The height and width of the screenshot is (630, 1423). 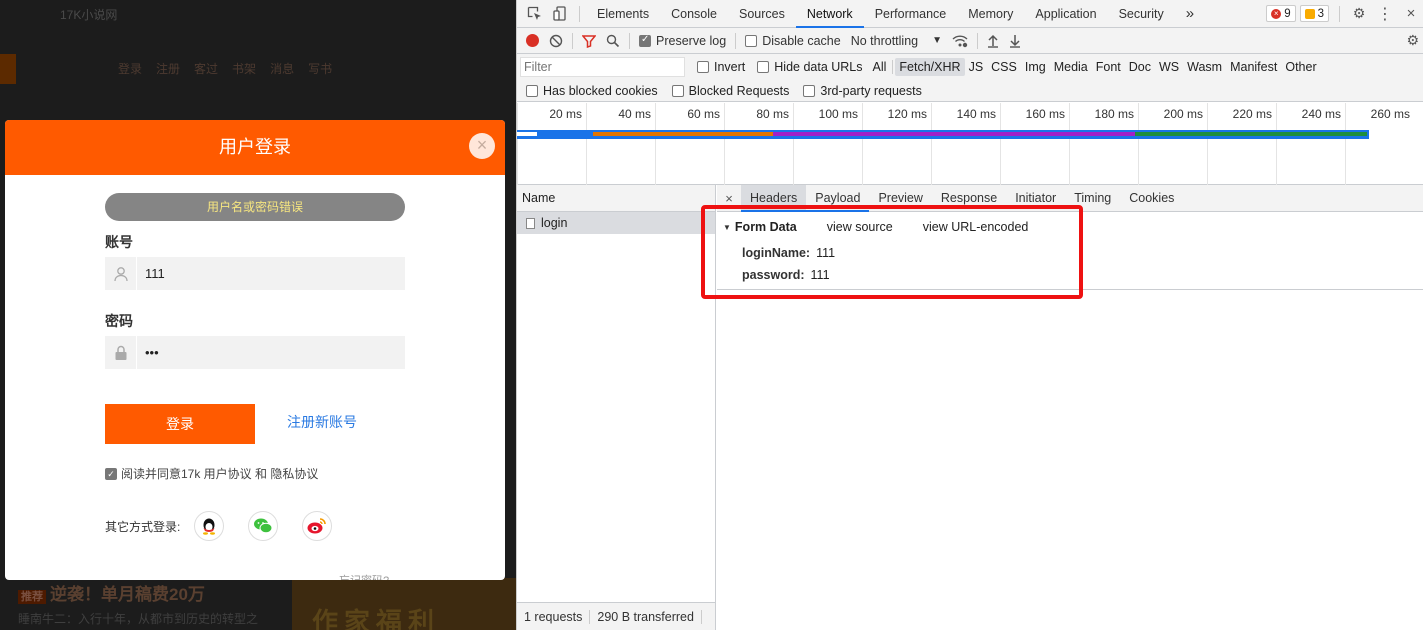 What do you see at coordinates (896, 41) in the screenshot?
I see `throttling-select: No throttling ▼` at bounding box center [896, 41].